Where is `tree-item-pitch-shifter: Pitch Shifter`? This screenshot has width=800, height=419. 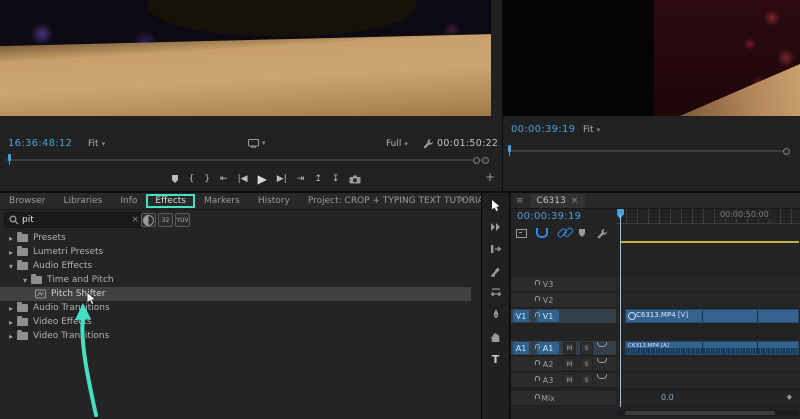
tree-item-pitch-shifter: Pitch Shifter is located at coordinates (235, 294).